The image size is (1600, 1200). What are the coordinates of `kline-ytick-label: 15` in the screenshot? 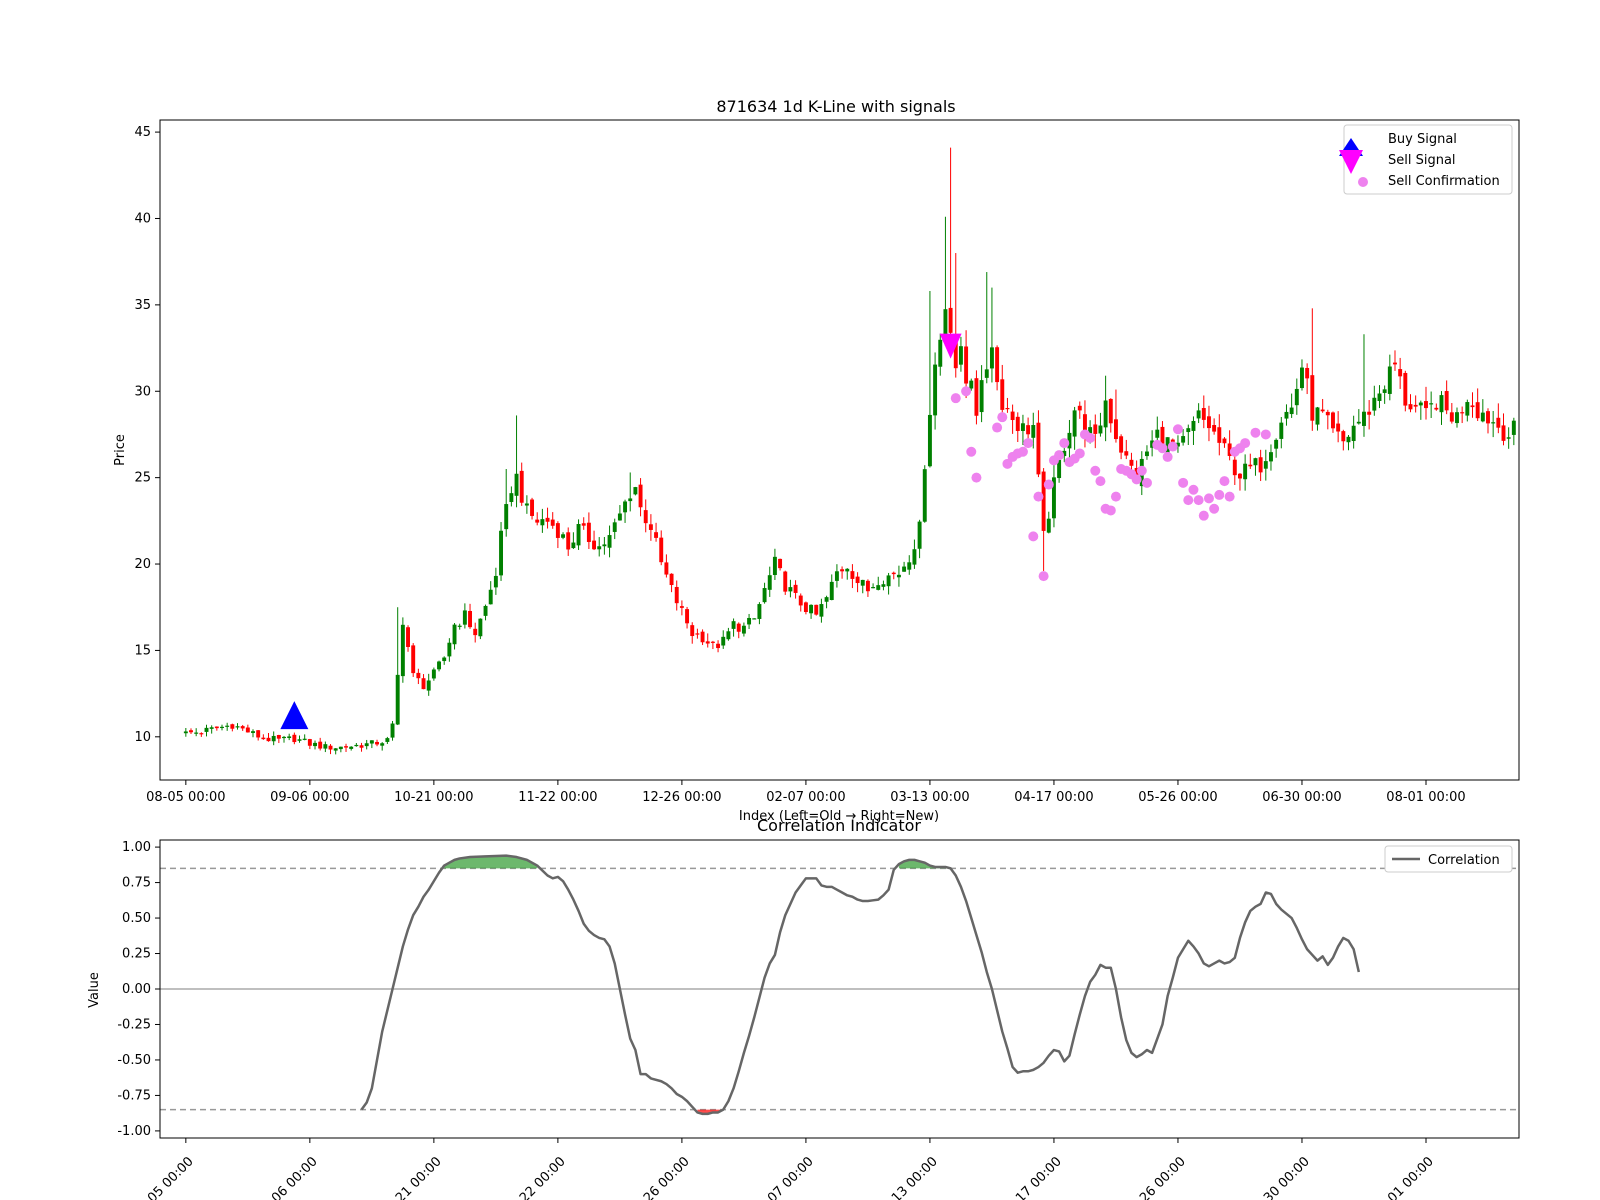 It's located at (142, 650).